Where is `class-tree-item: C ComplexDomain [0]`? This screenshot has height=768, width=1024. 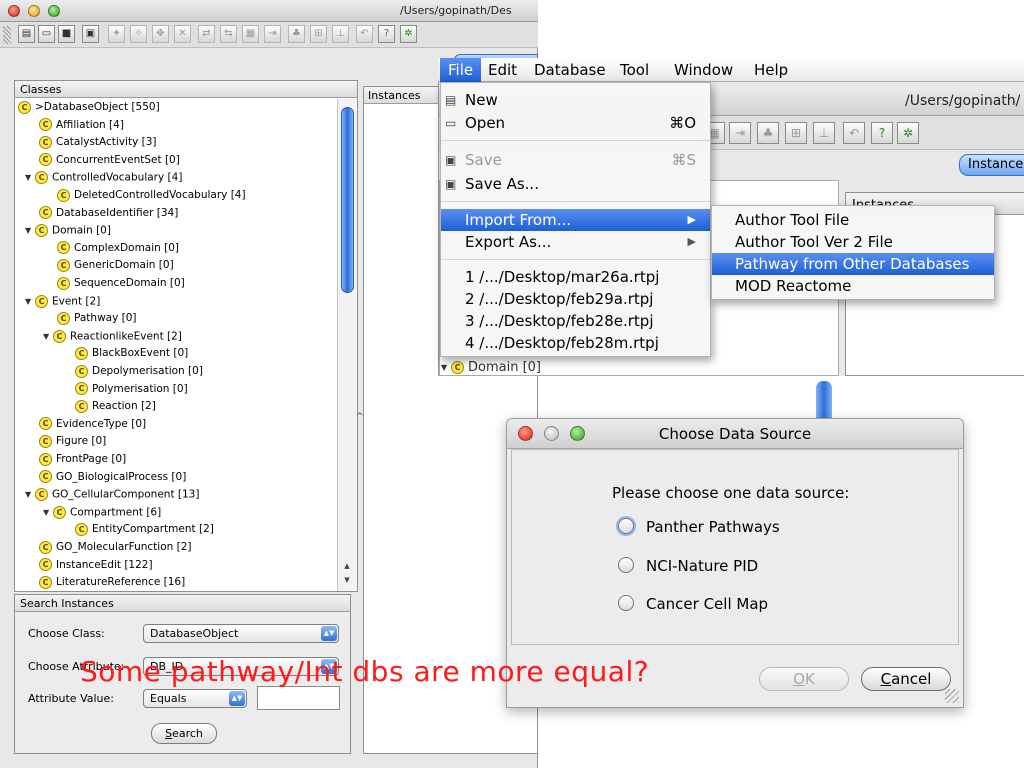
class-tree-item: C ComplexDomain [0] is located at coordinates (118, 248).